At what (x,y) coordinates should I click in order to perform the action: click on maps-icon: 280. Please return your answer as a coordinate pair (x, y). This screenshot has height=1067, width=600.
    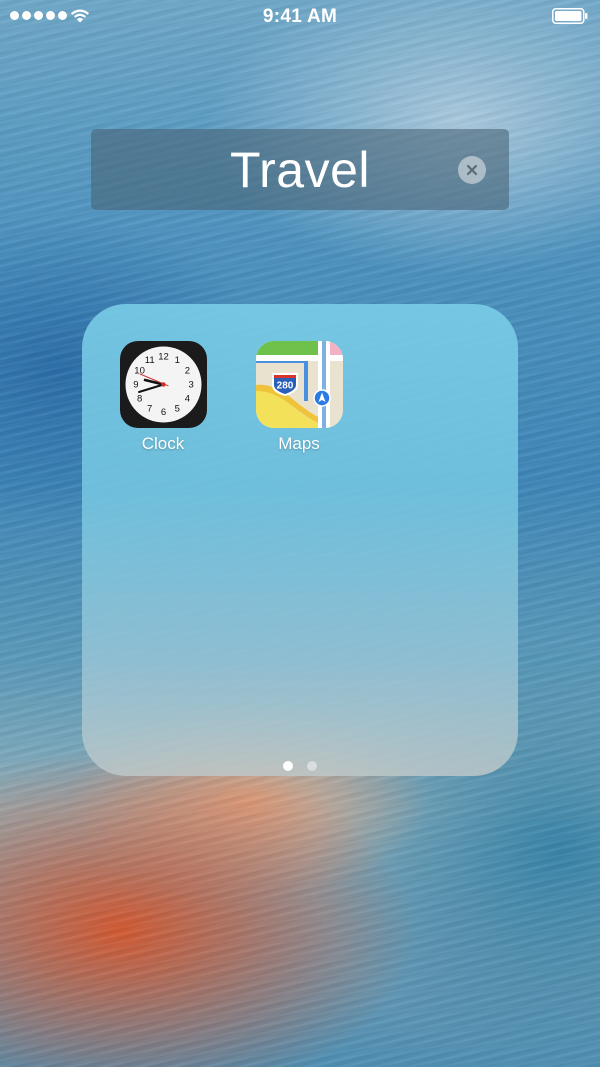
    Looking at the image, I should click on (299, 384).